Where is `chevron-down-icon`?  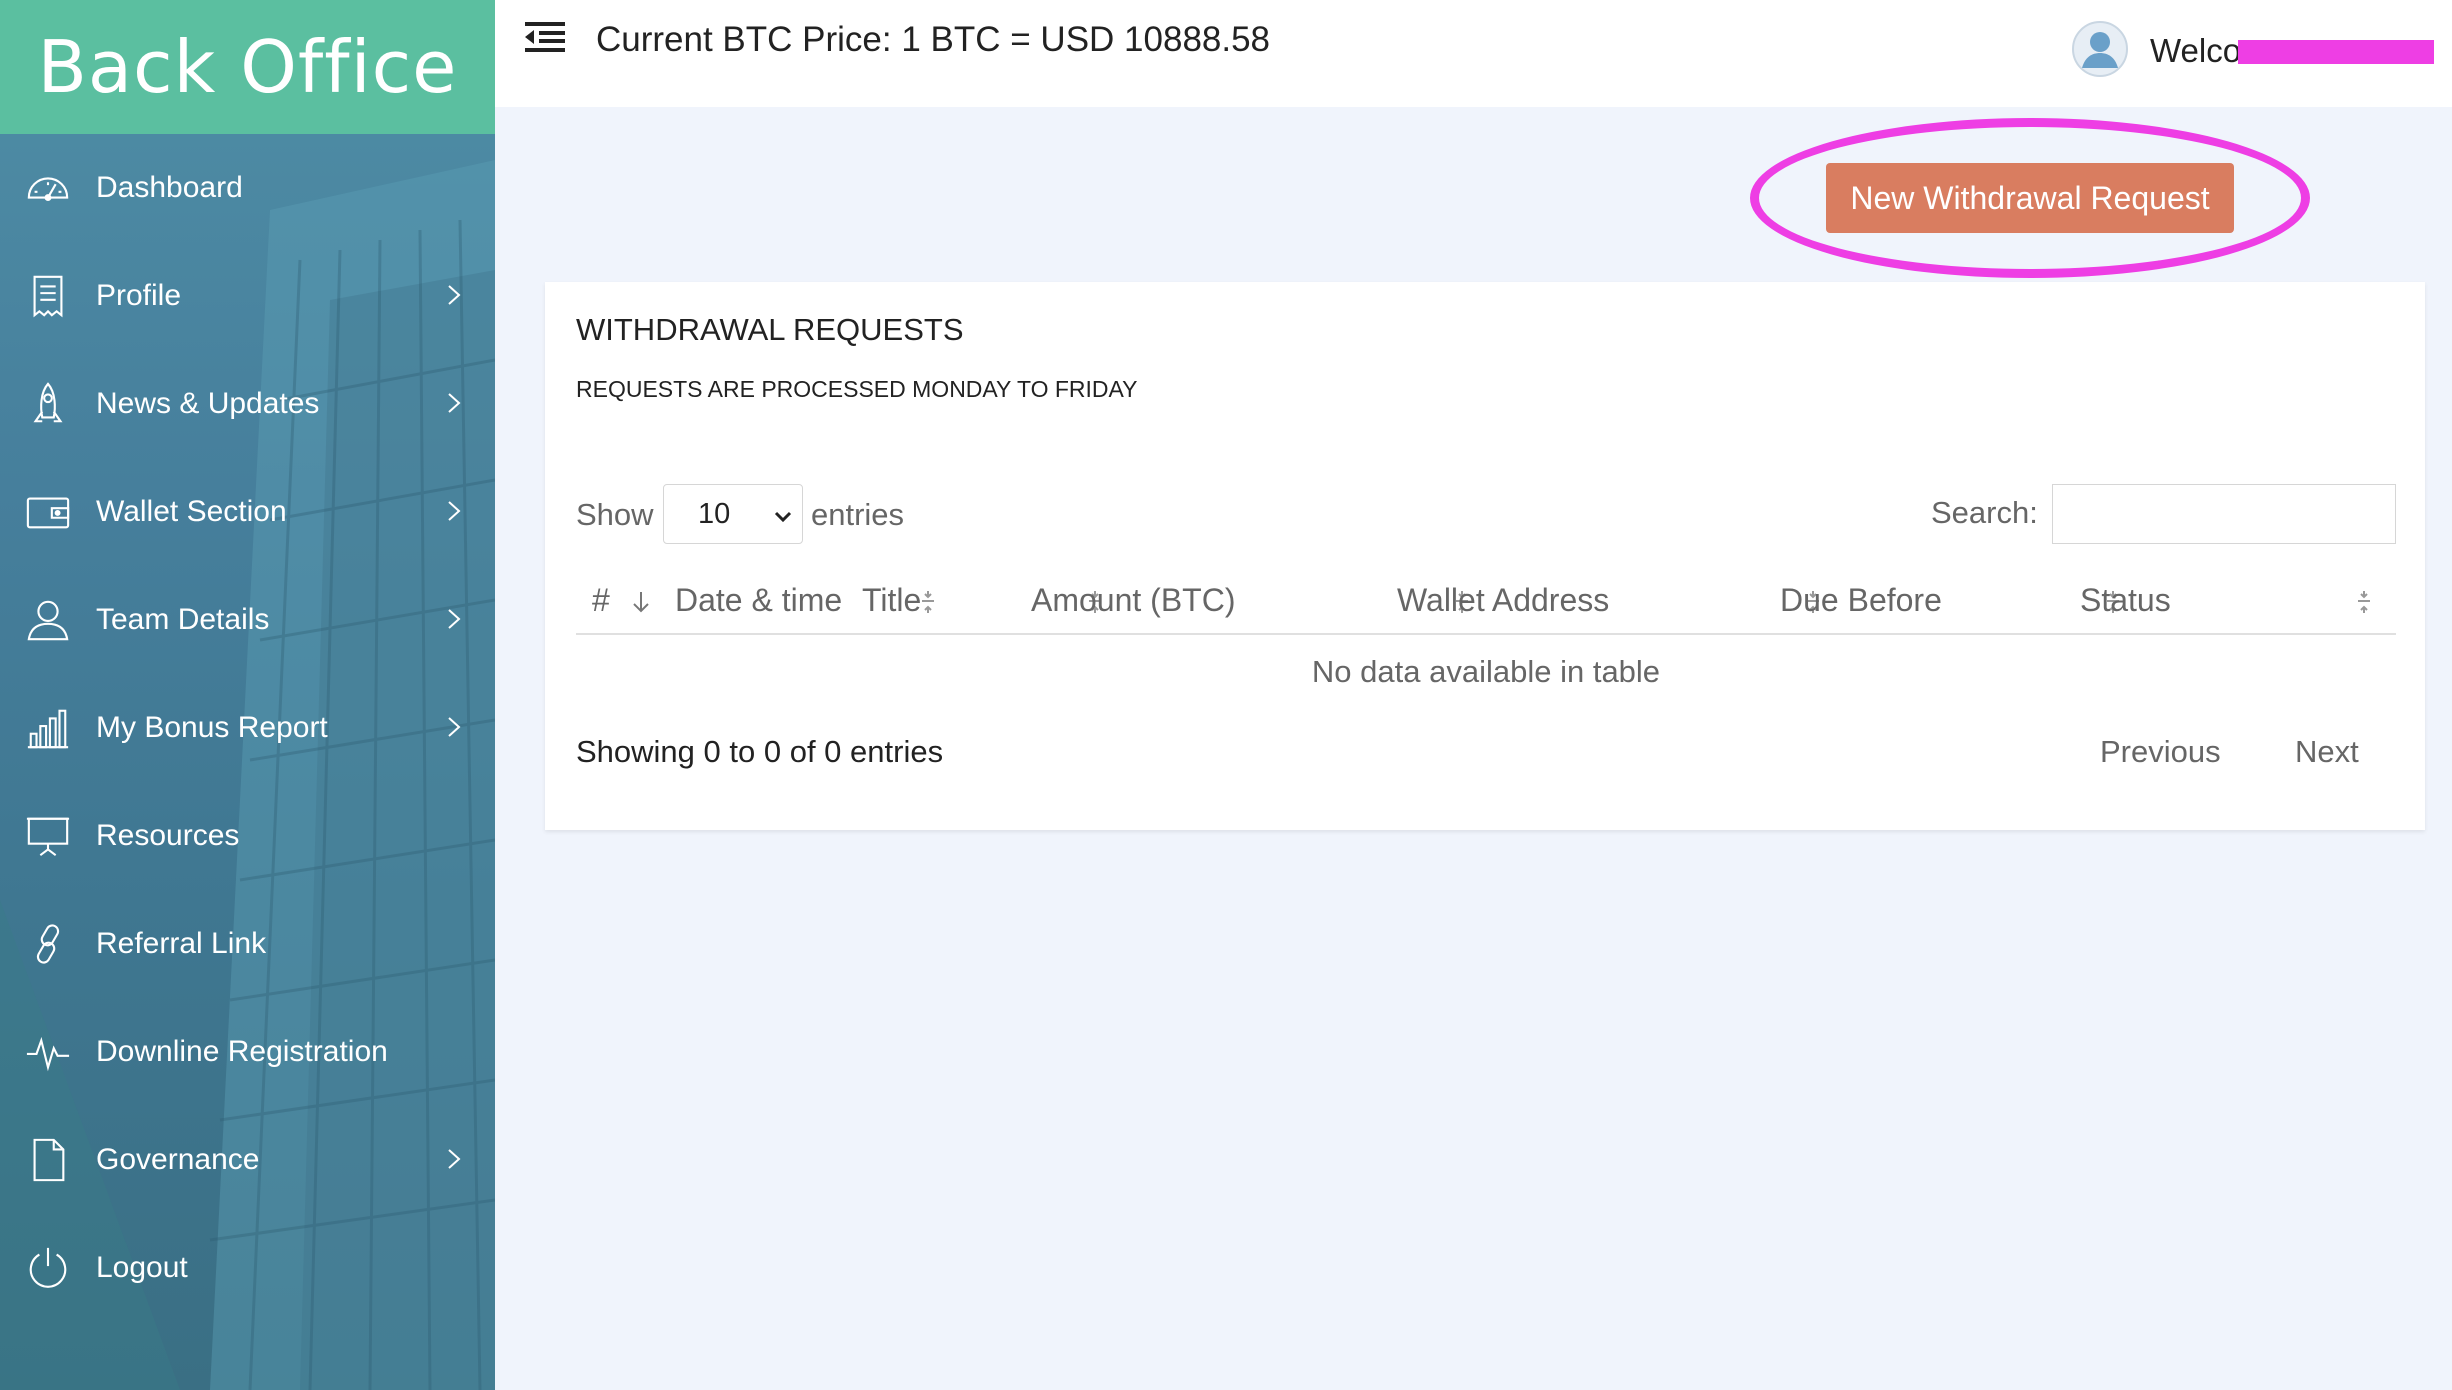 chevron-down-icon is located at coordinates (783, 514).